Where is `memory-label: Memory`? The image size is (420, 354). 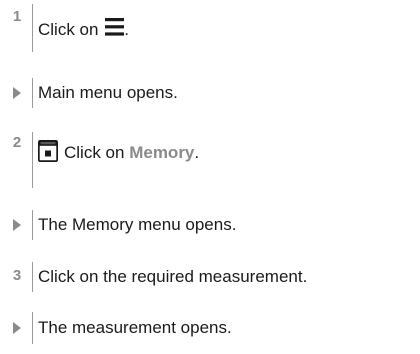 memory-label: Memory is located at coordinates (162, 152).